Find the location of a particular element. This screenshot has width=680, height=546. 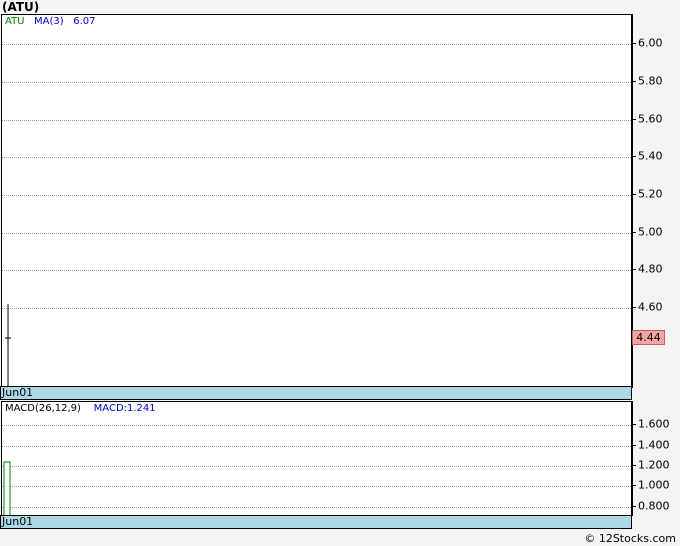

price-date-axis: Jun01 is located at coordinates (316, 393).